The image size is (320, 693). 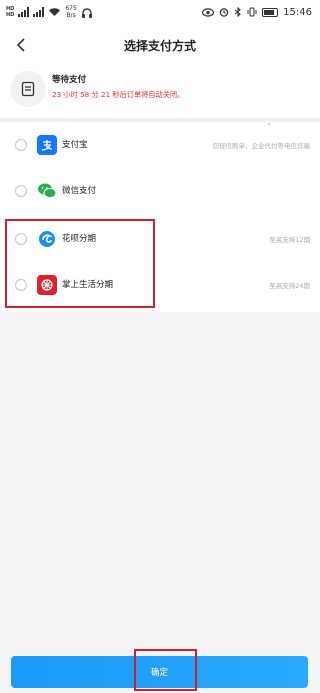 What do you see at coordinates (252, 12) in the screenshot?
I see `vibrate-icon` at bounding box center [252, 12].